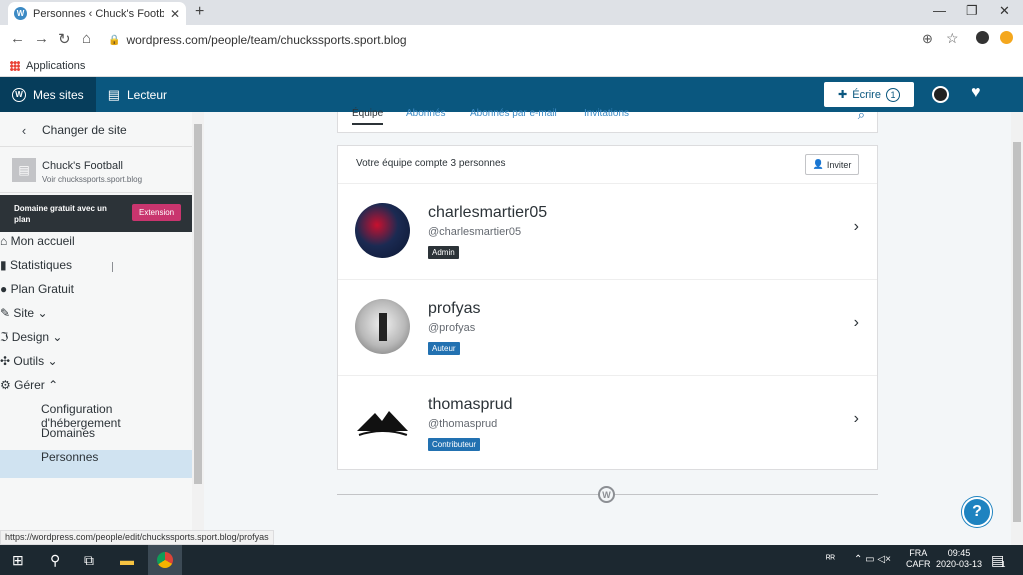  Describe the element at coordinates (24, 313) in the screenshot. I see `sidebar-item-label: Site` at that location.